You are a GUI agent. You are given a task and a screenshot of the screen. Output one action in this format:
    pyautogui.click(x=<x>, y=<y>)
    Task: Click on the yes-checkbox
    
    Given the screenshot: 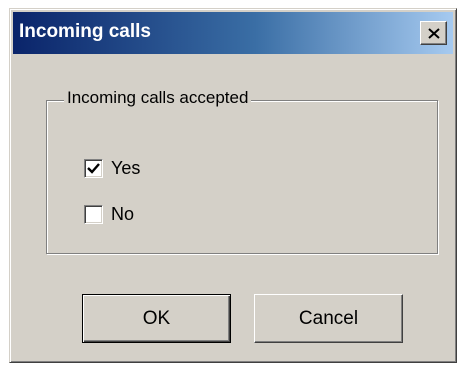 What is the action you would take?
    pyautogui.click(x=93, y=168)
    